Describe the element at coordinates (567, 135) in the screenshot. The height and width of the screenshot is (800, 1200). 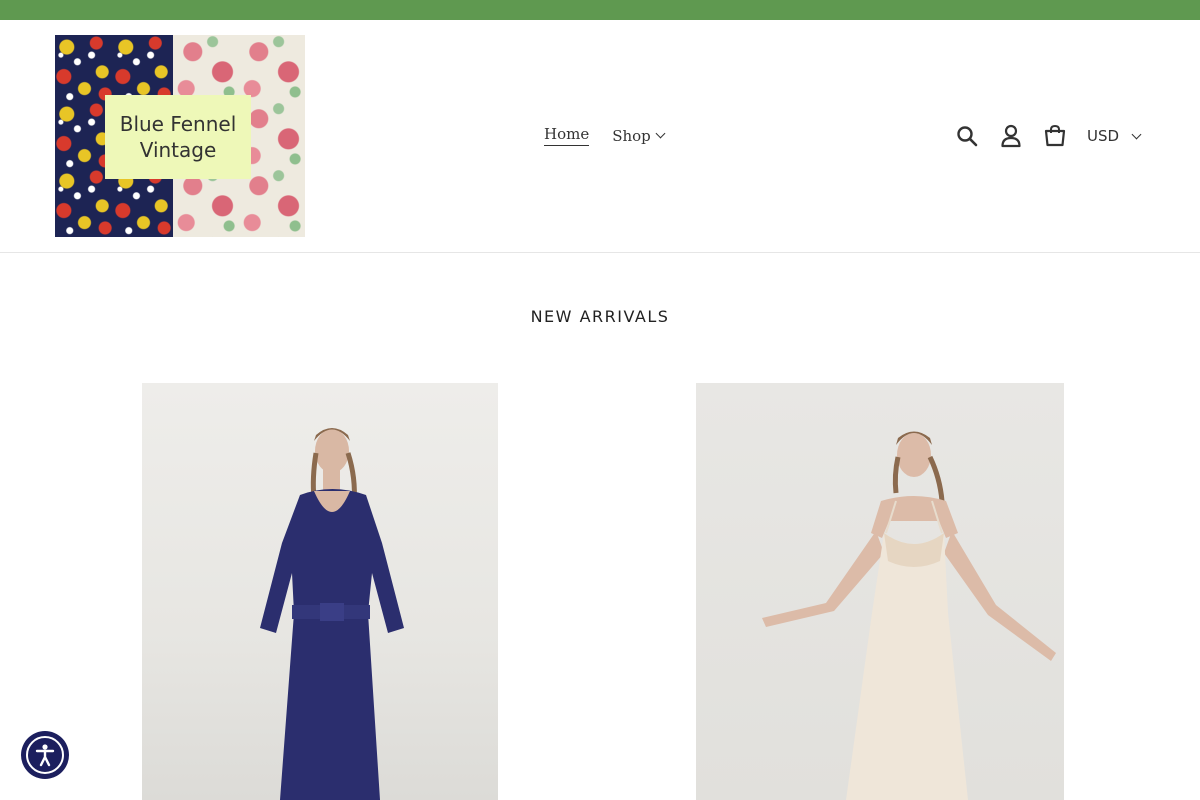
I see `nav-home-link: Home` at that location.